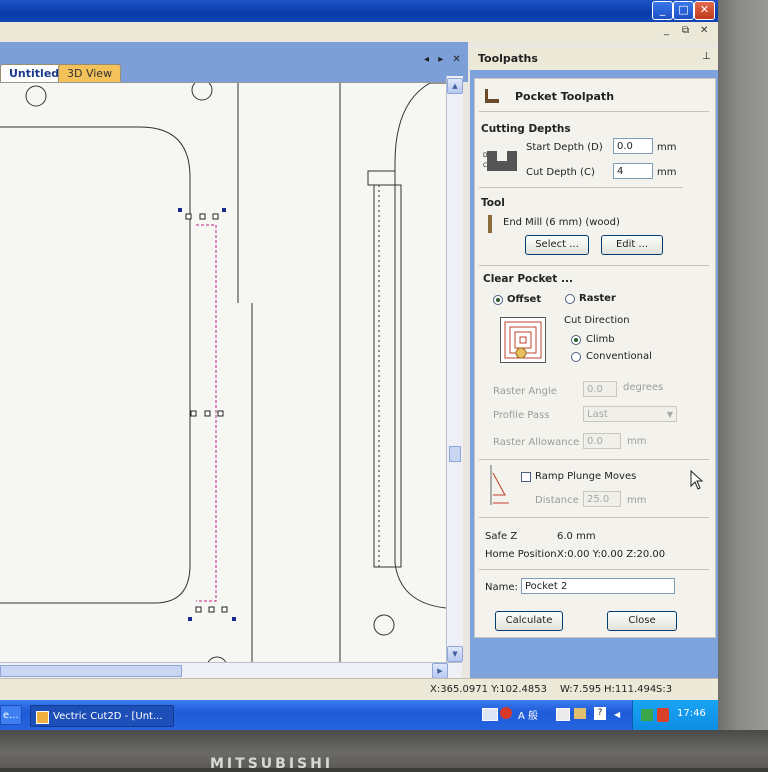  What do you see at coordinates (455, 86) in the screenshot?
I see `scroll-up-button: ▲` at bounding box center [455, 86].